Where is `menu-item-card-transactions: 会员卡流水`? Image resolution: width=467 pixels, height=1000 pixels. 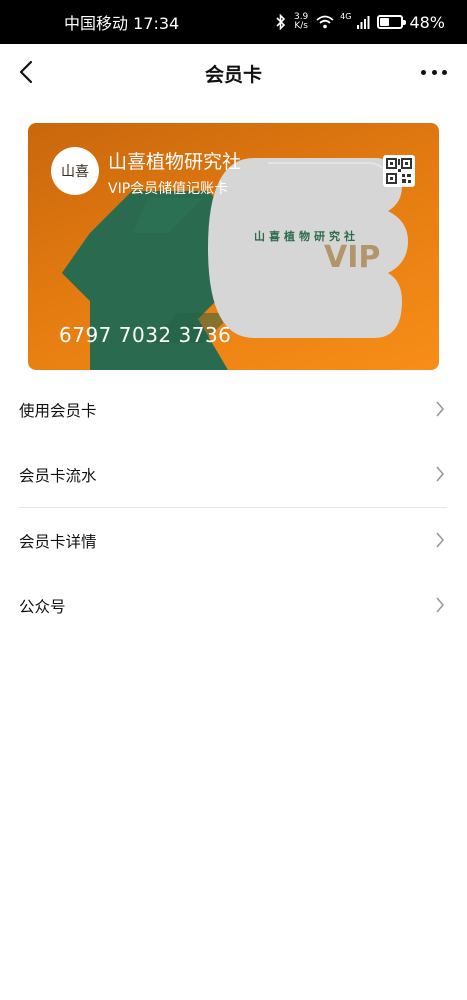 menu-item-card-transactions: 会员卡流水 is located at coordinates (233, 474).